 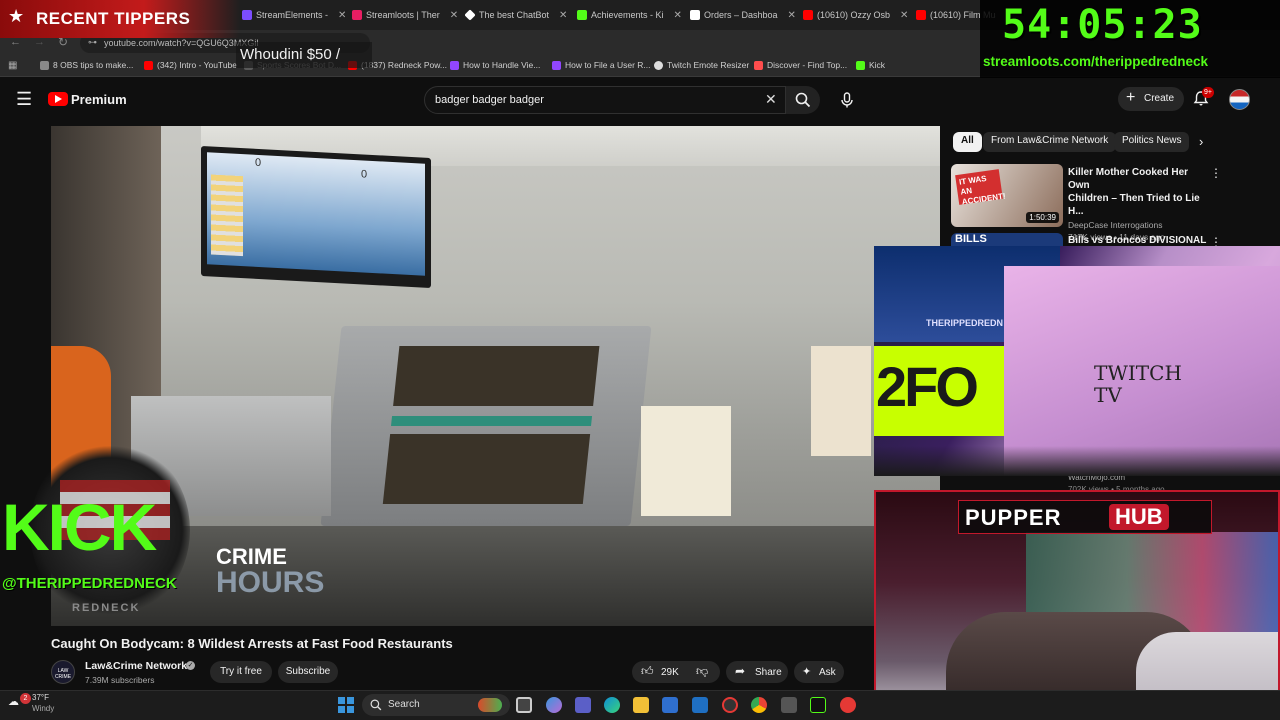 I want to click on screen-score-right: 0, so click(x=364, y=174).